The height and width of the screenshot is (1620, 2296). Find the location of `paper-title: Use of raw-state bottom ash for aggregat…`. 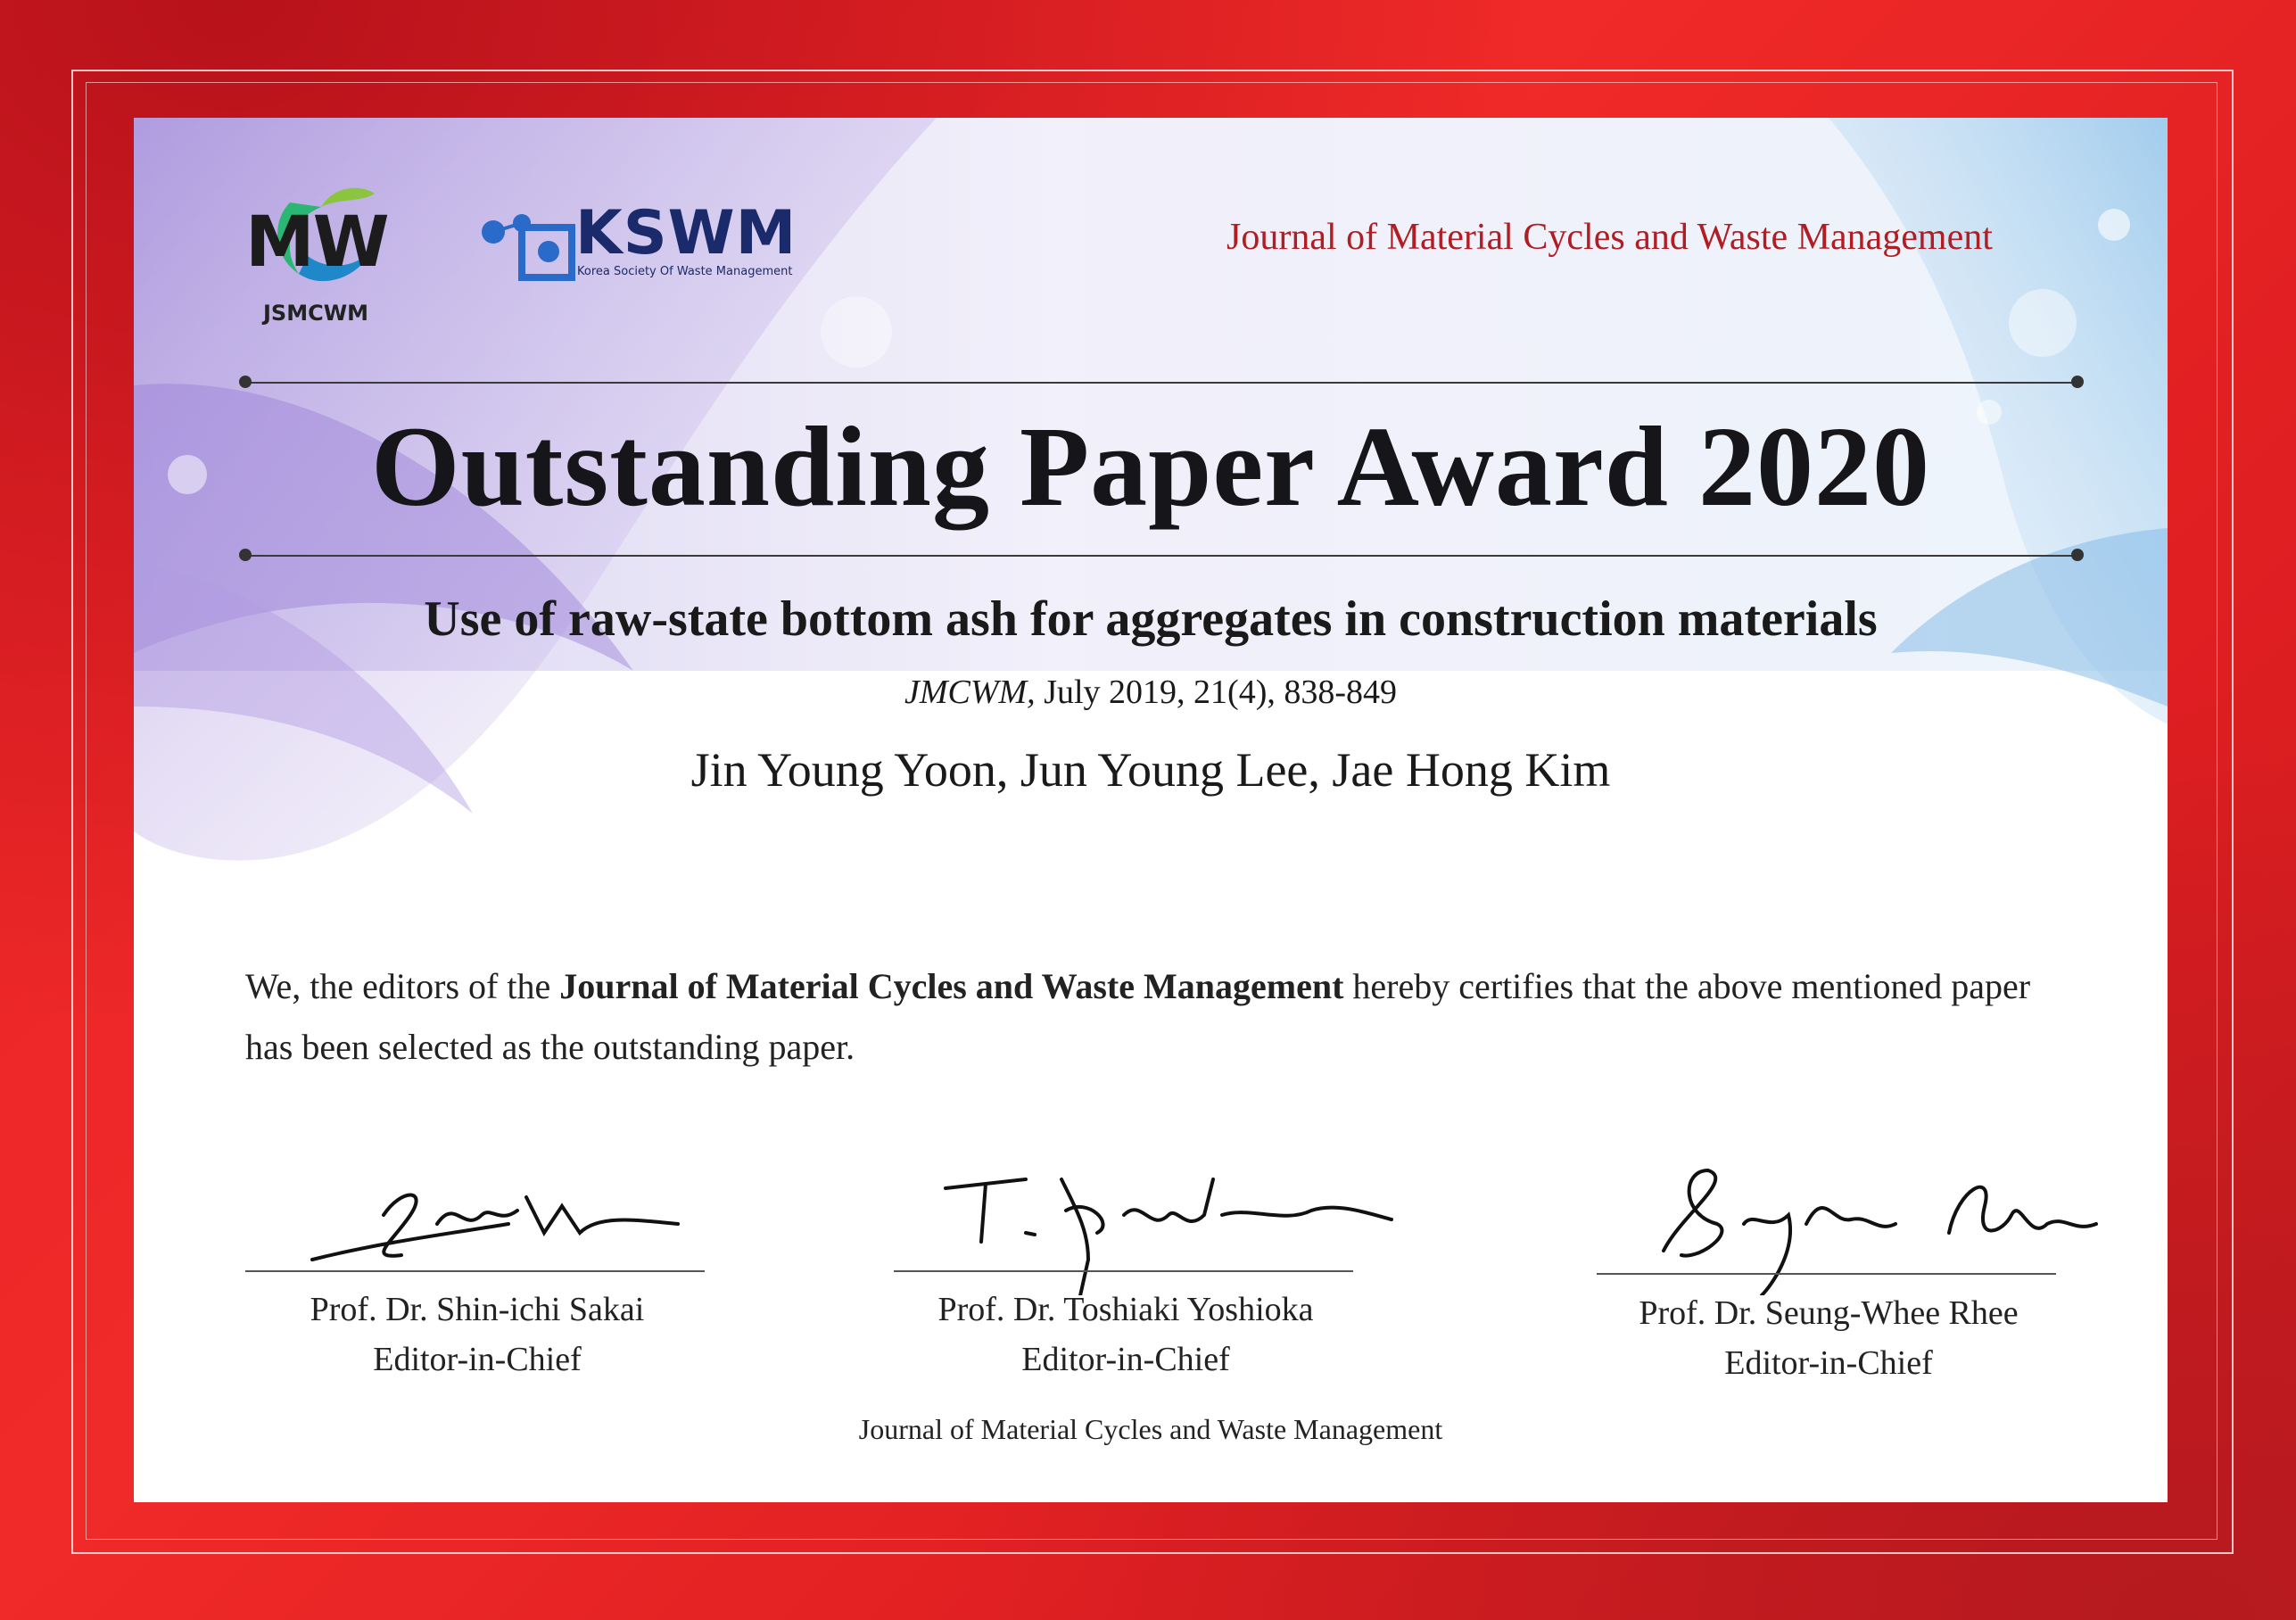

paper-title: Use of raw-state bottom ash for aggregat… is located at coordinates (1151, 619).